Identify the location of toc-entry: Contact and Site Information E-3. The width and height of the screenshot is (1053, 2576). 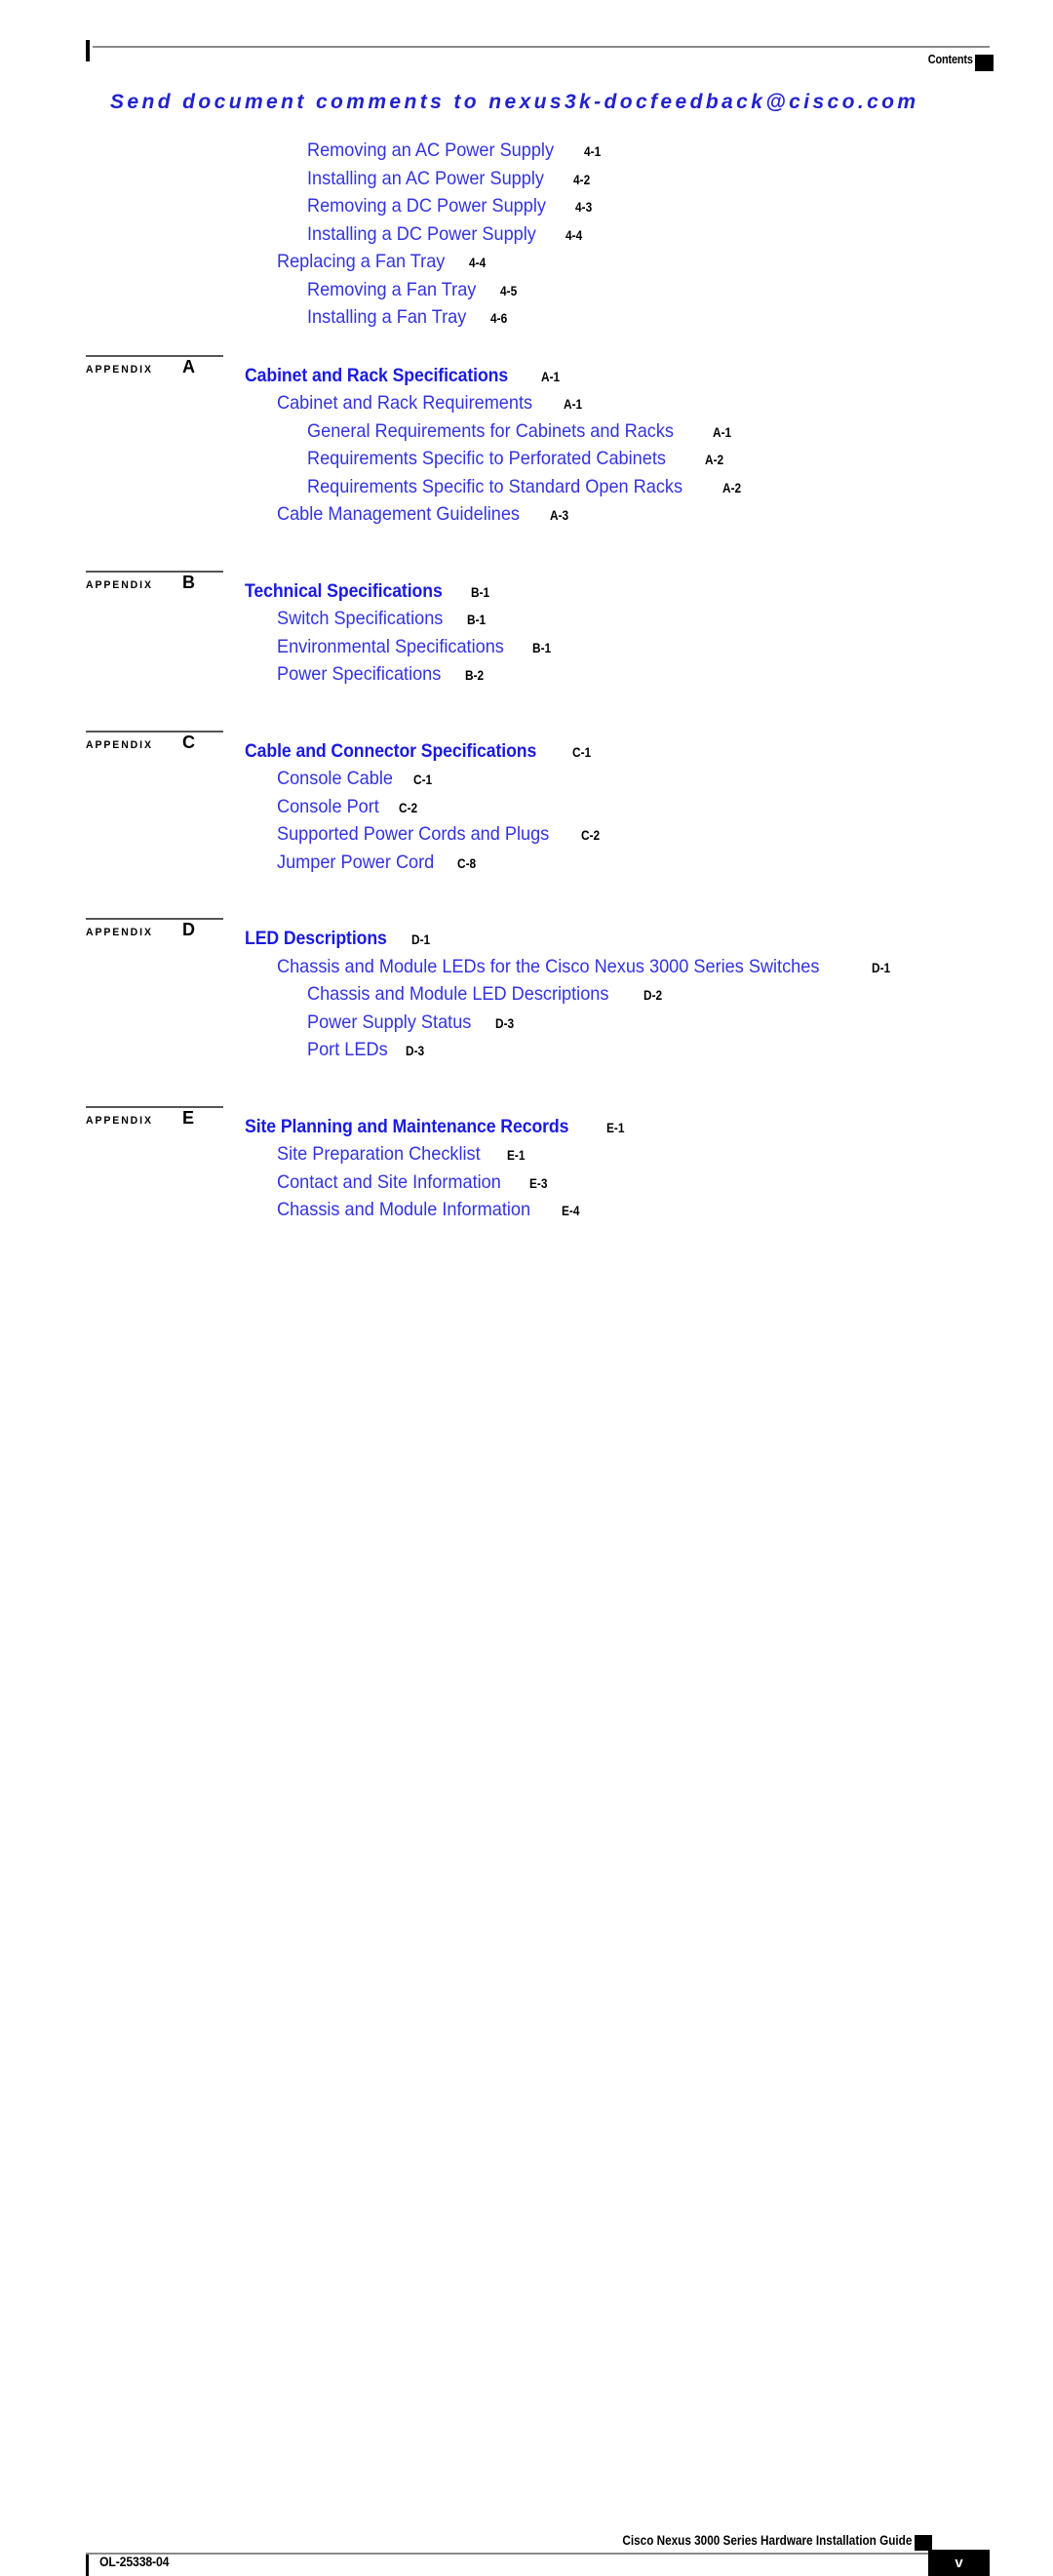
(413, 1181).